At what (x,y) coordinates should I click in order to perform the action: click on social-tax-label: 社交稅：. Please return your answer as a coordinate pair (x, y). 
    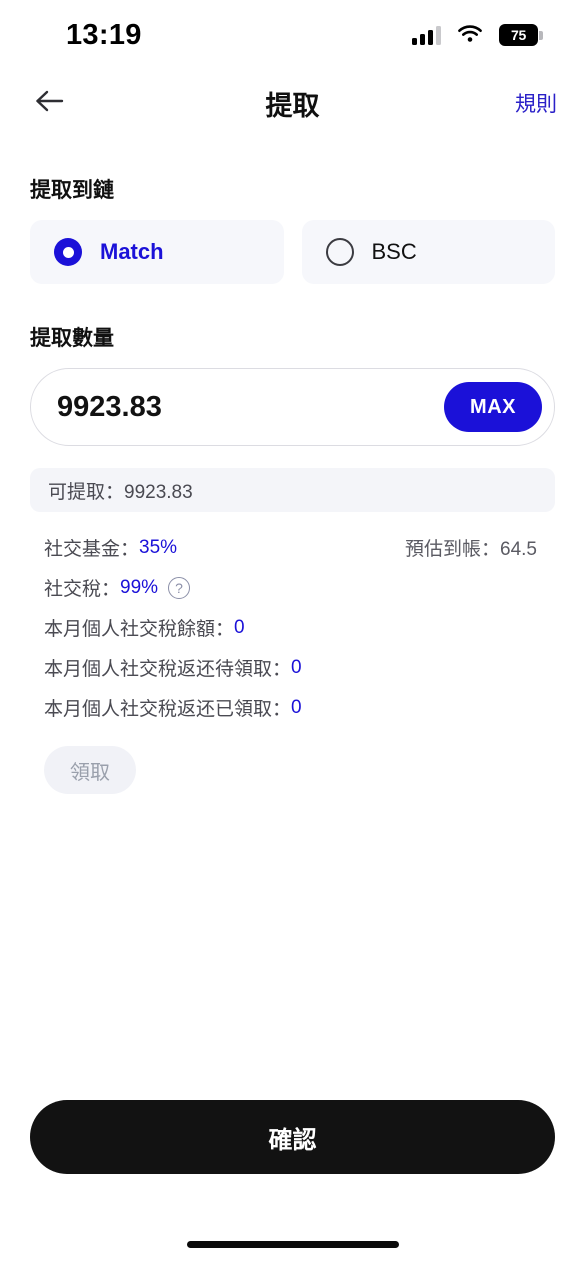
    Looking at the image, I should click on (82, 589).